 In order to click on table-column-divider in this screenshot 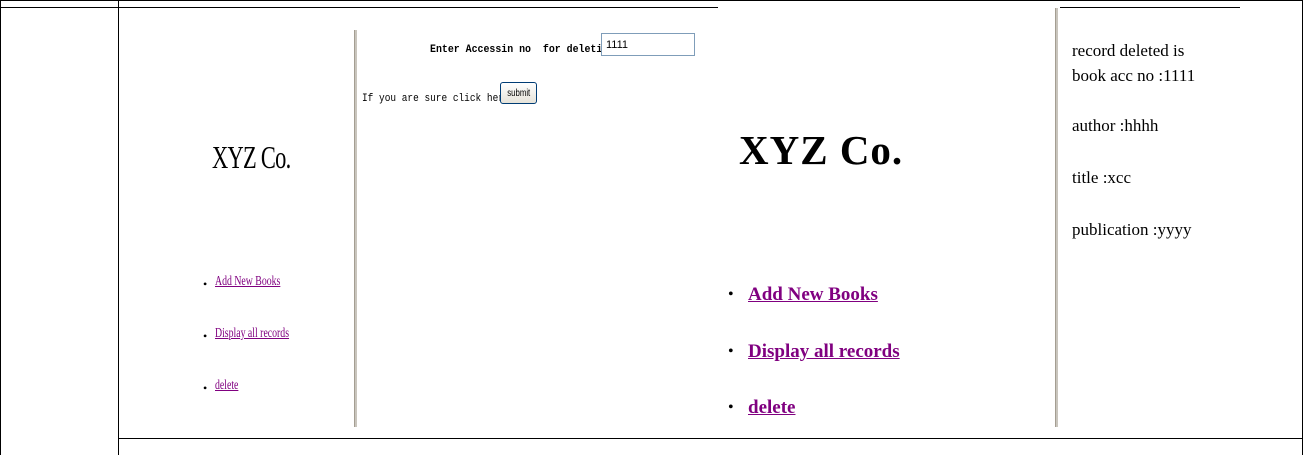, I will do `click(118, 227)`.